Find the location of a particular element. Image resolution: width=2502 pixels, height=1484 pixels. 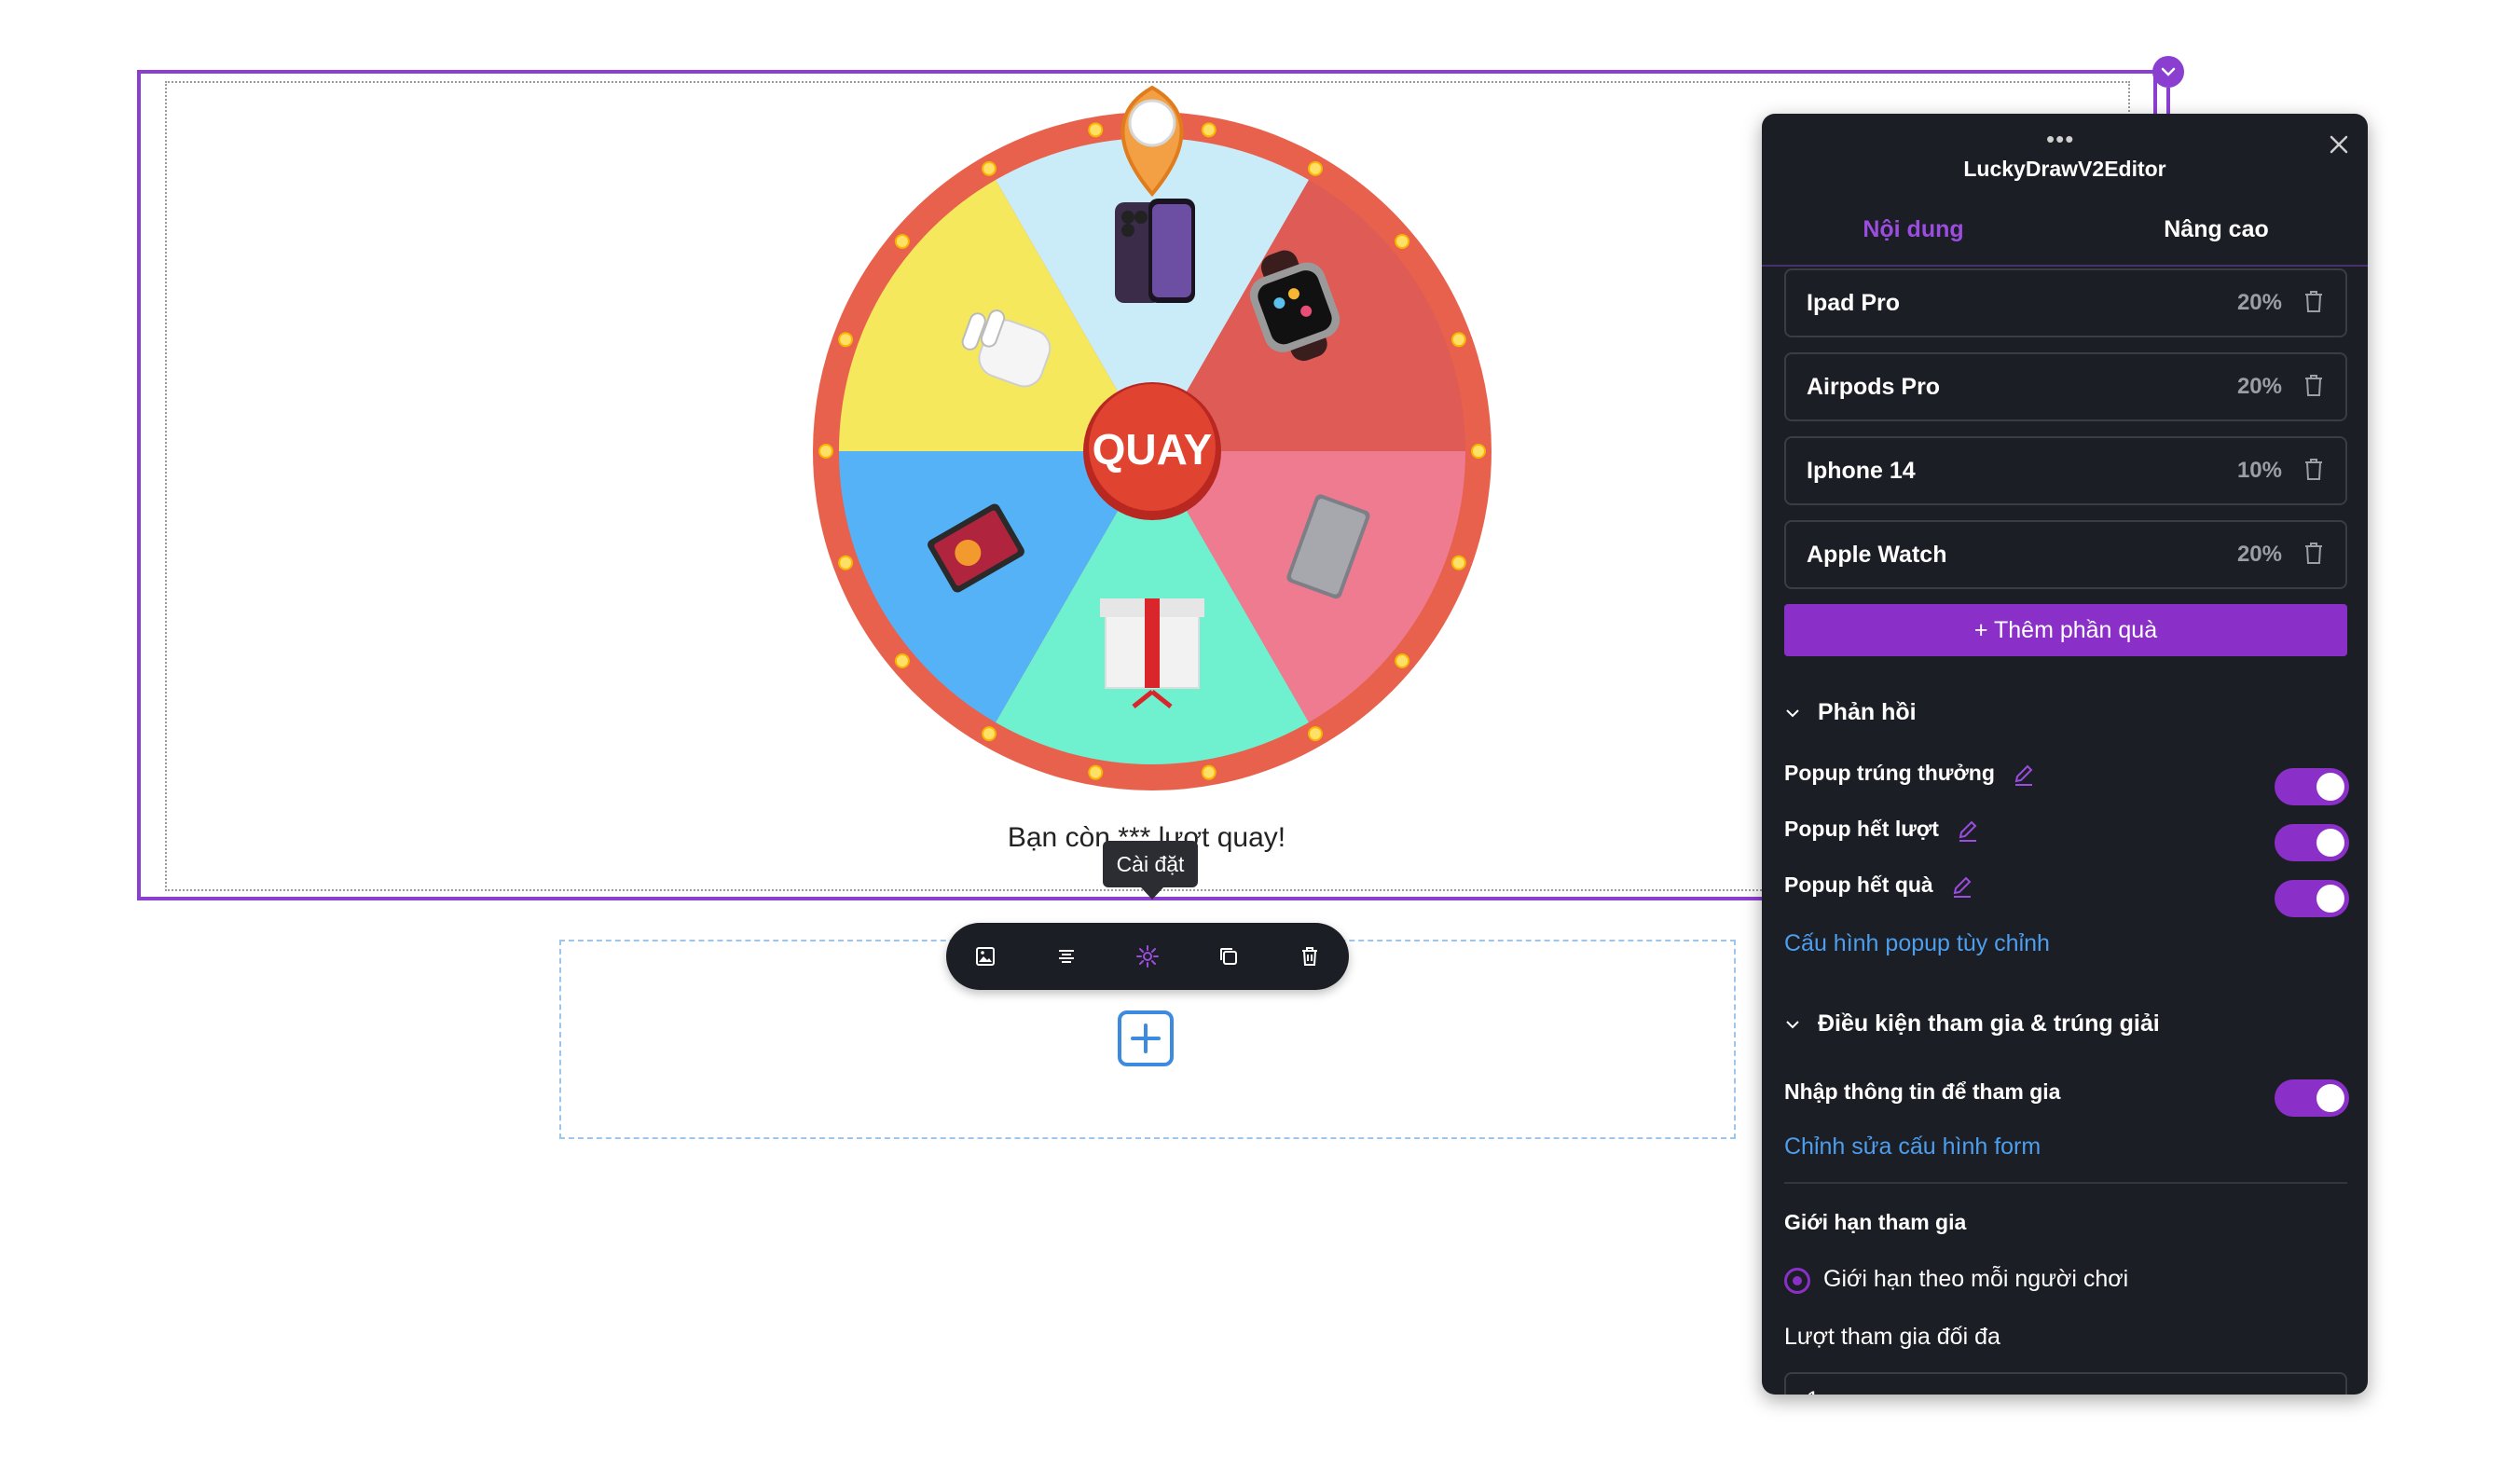

prize-row: Airpods Pro 20% is located at coordinates (2066, 386).